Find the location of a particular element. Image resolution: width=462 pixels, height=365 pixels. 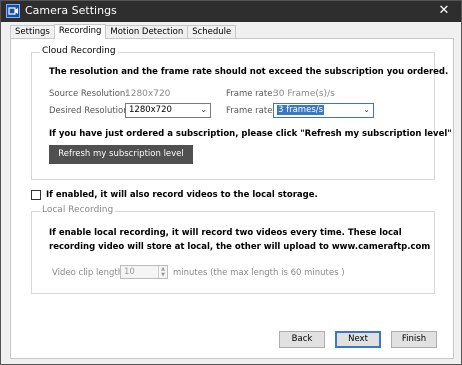

back-button: Back is located at coordinates (302, 339).